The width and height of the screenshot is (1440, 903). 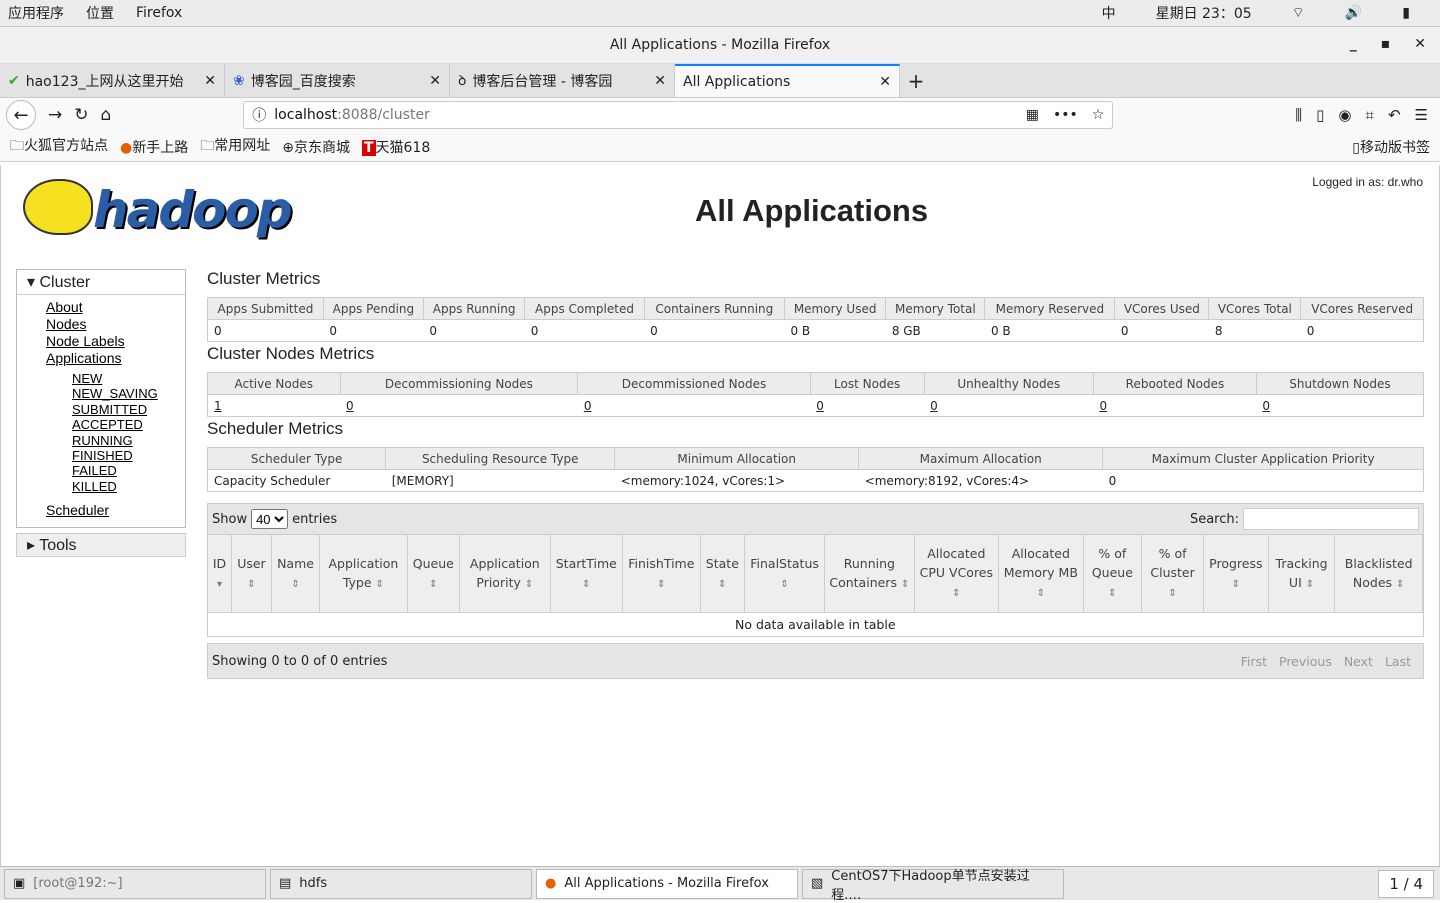 What do you see at coordinates (1065, 115) in the screenshot?
I see `more-icon: •••` at bounding box center [1065, 115].